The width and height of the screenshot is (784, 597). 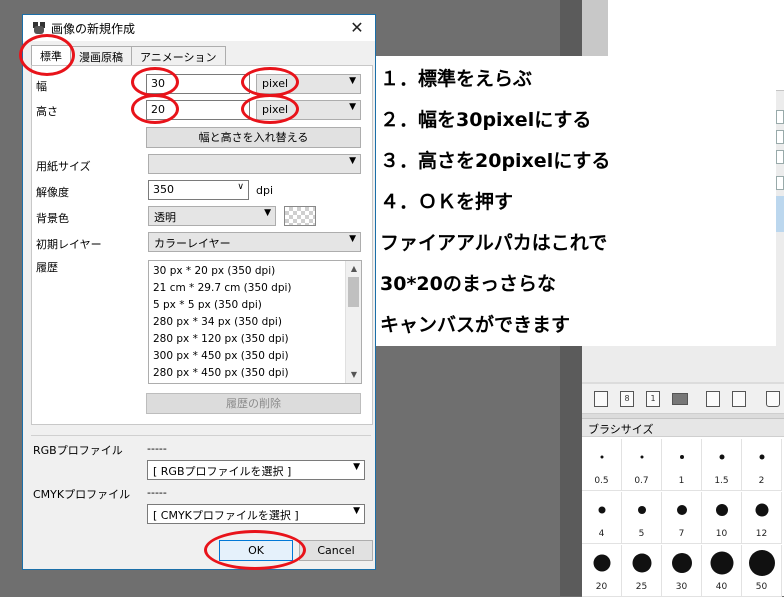 What do you see at coordinates (255, 373) in the screenshot?
I see `history-item: 280 px * 450 px (350 dpi)` at bounding box center [255, 373].